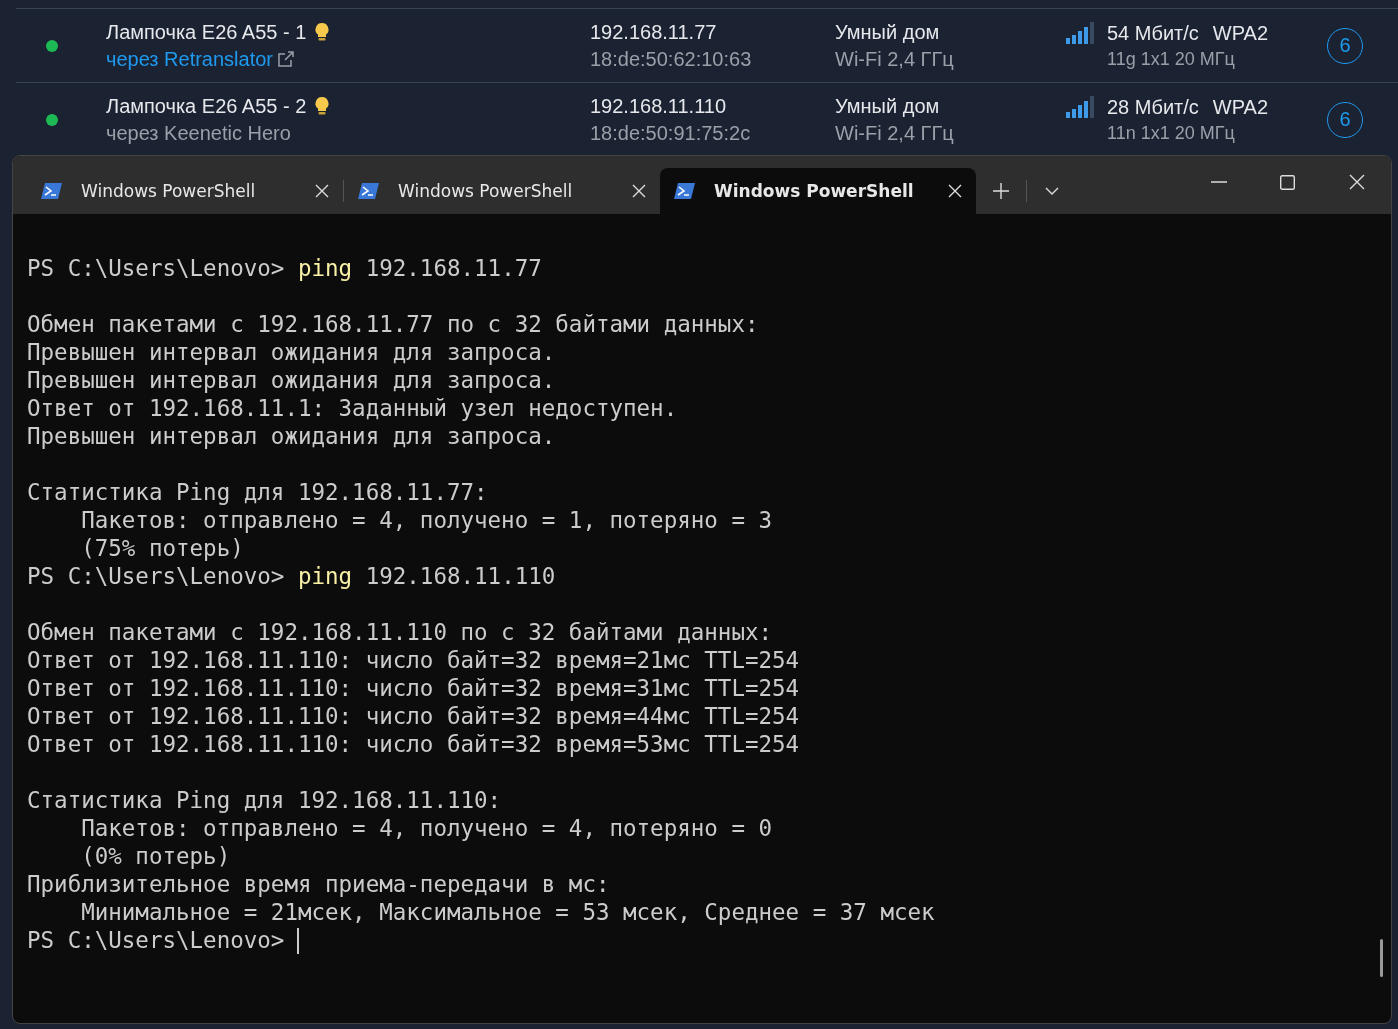 This screenshot has height=1029, width=1398. Describe the element at coordinates (352, 408) in the screenshot. I see `output-line: Ответ от 192.168.11.1: Заданный узел недоступен.` at that location.